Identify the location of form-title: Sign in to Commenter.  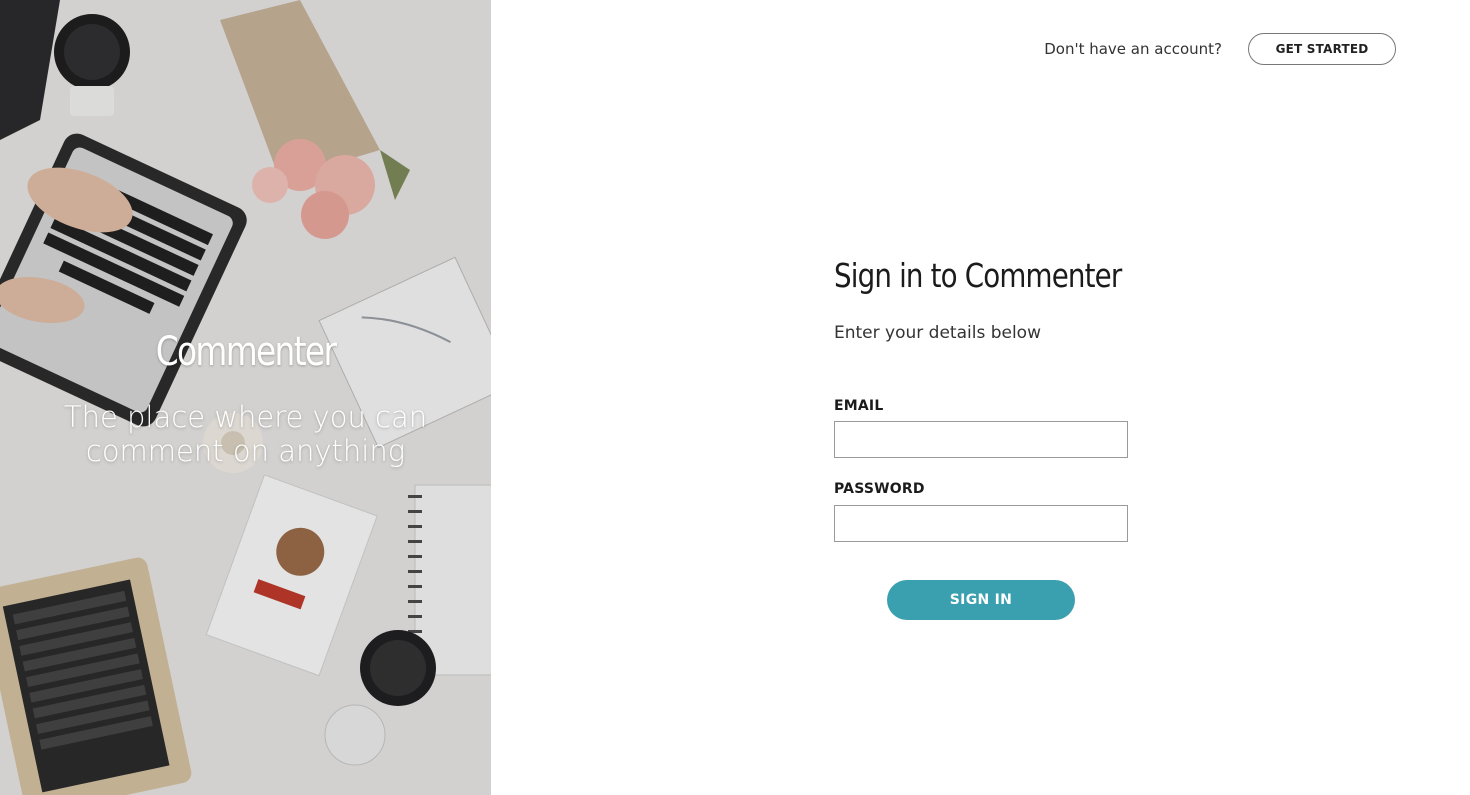
(978, 275).